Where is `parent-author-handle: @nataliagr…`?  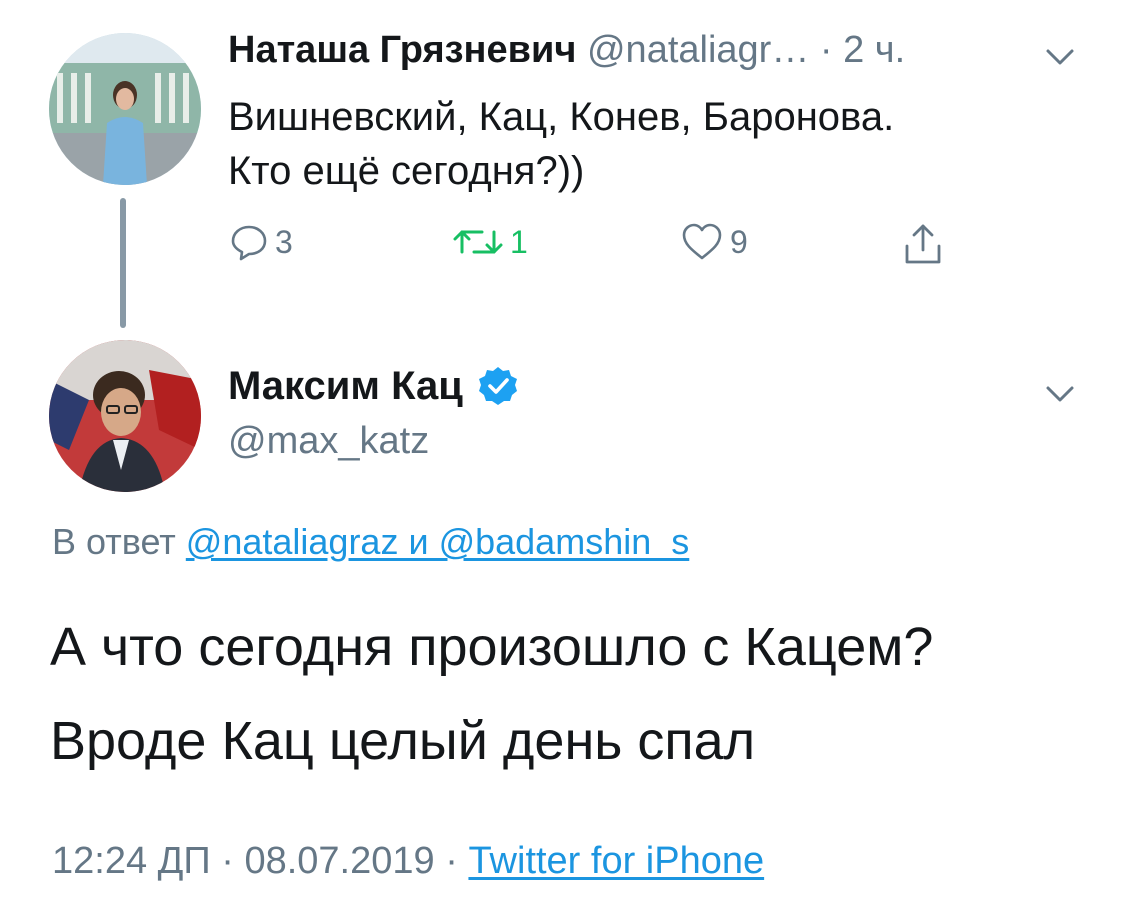
parent-author-handle: @nataliagr… is located at coordinates (698, 50).